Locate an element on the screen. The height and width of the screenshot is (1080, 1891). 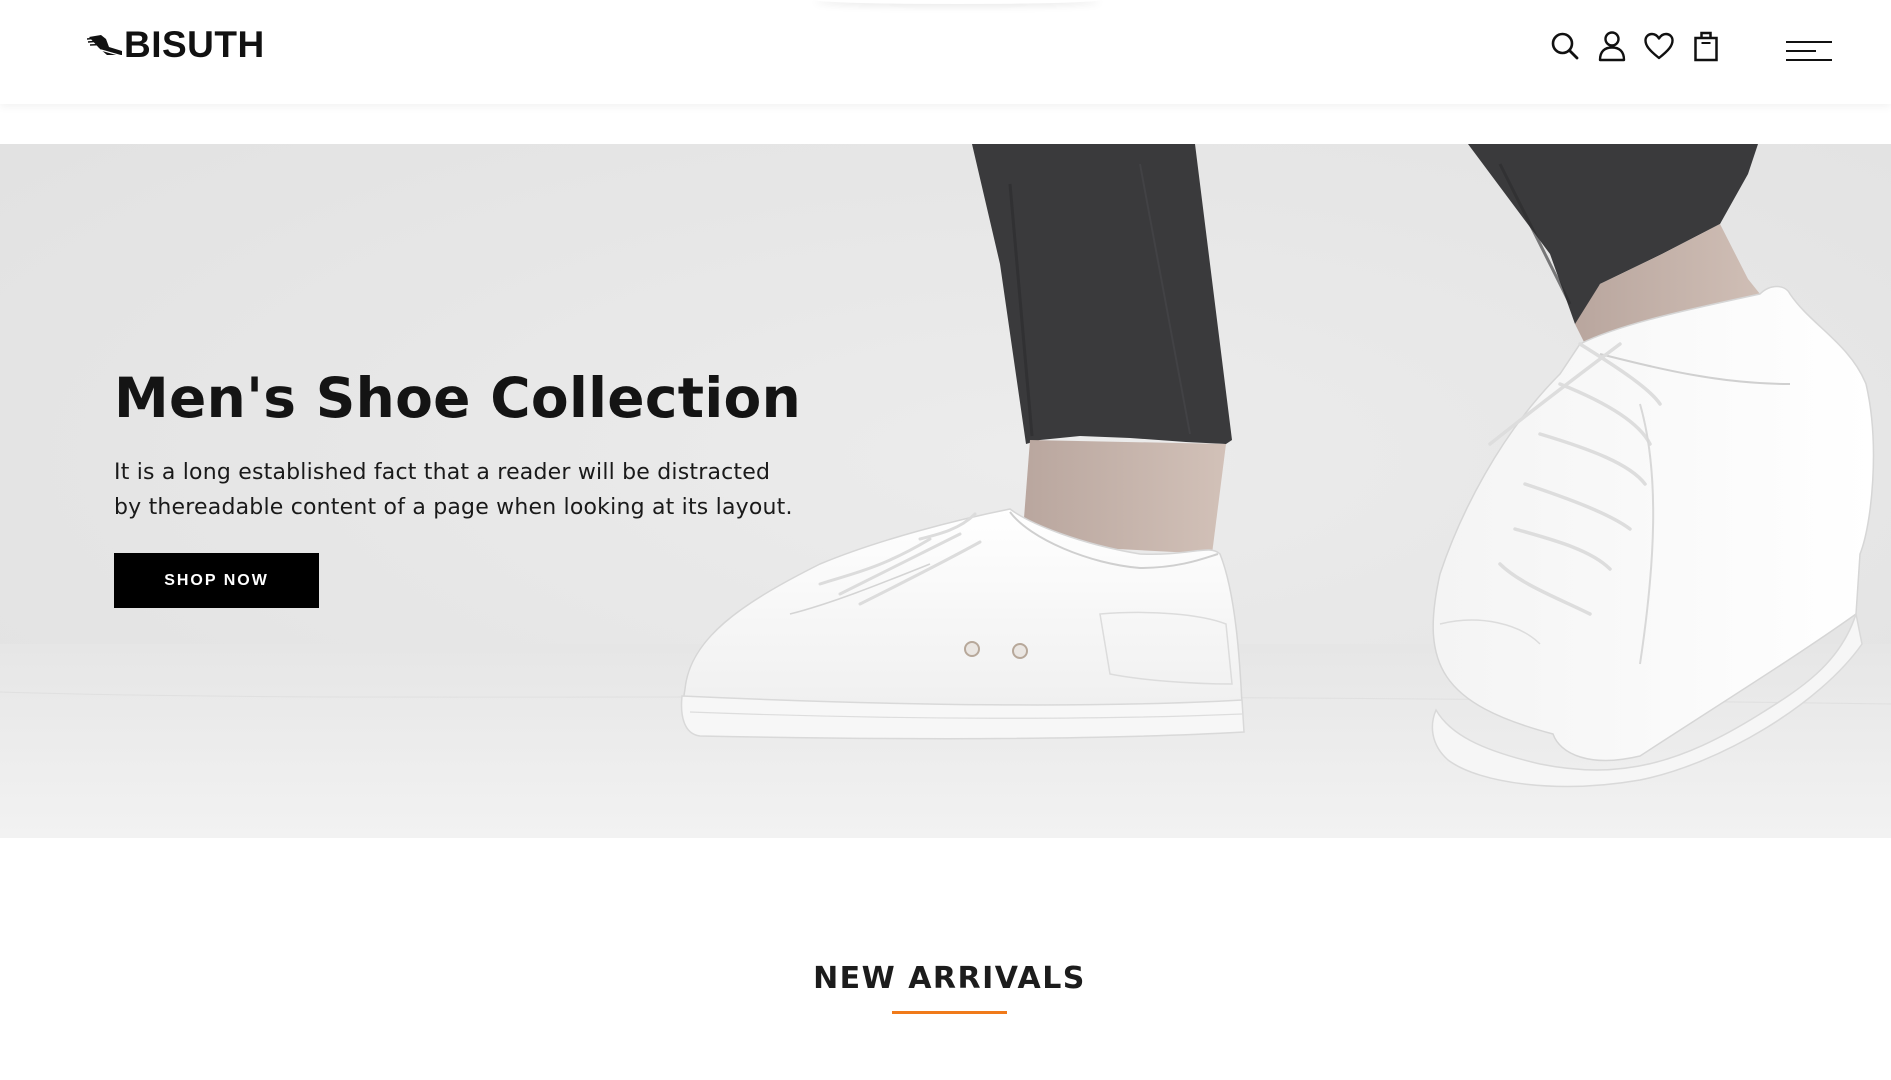
brand-name: BISUTH is located at coordinates (194, 44).